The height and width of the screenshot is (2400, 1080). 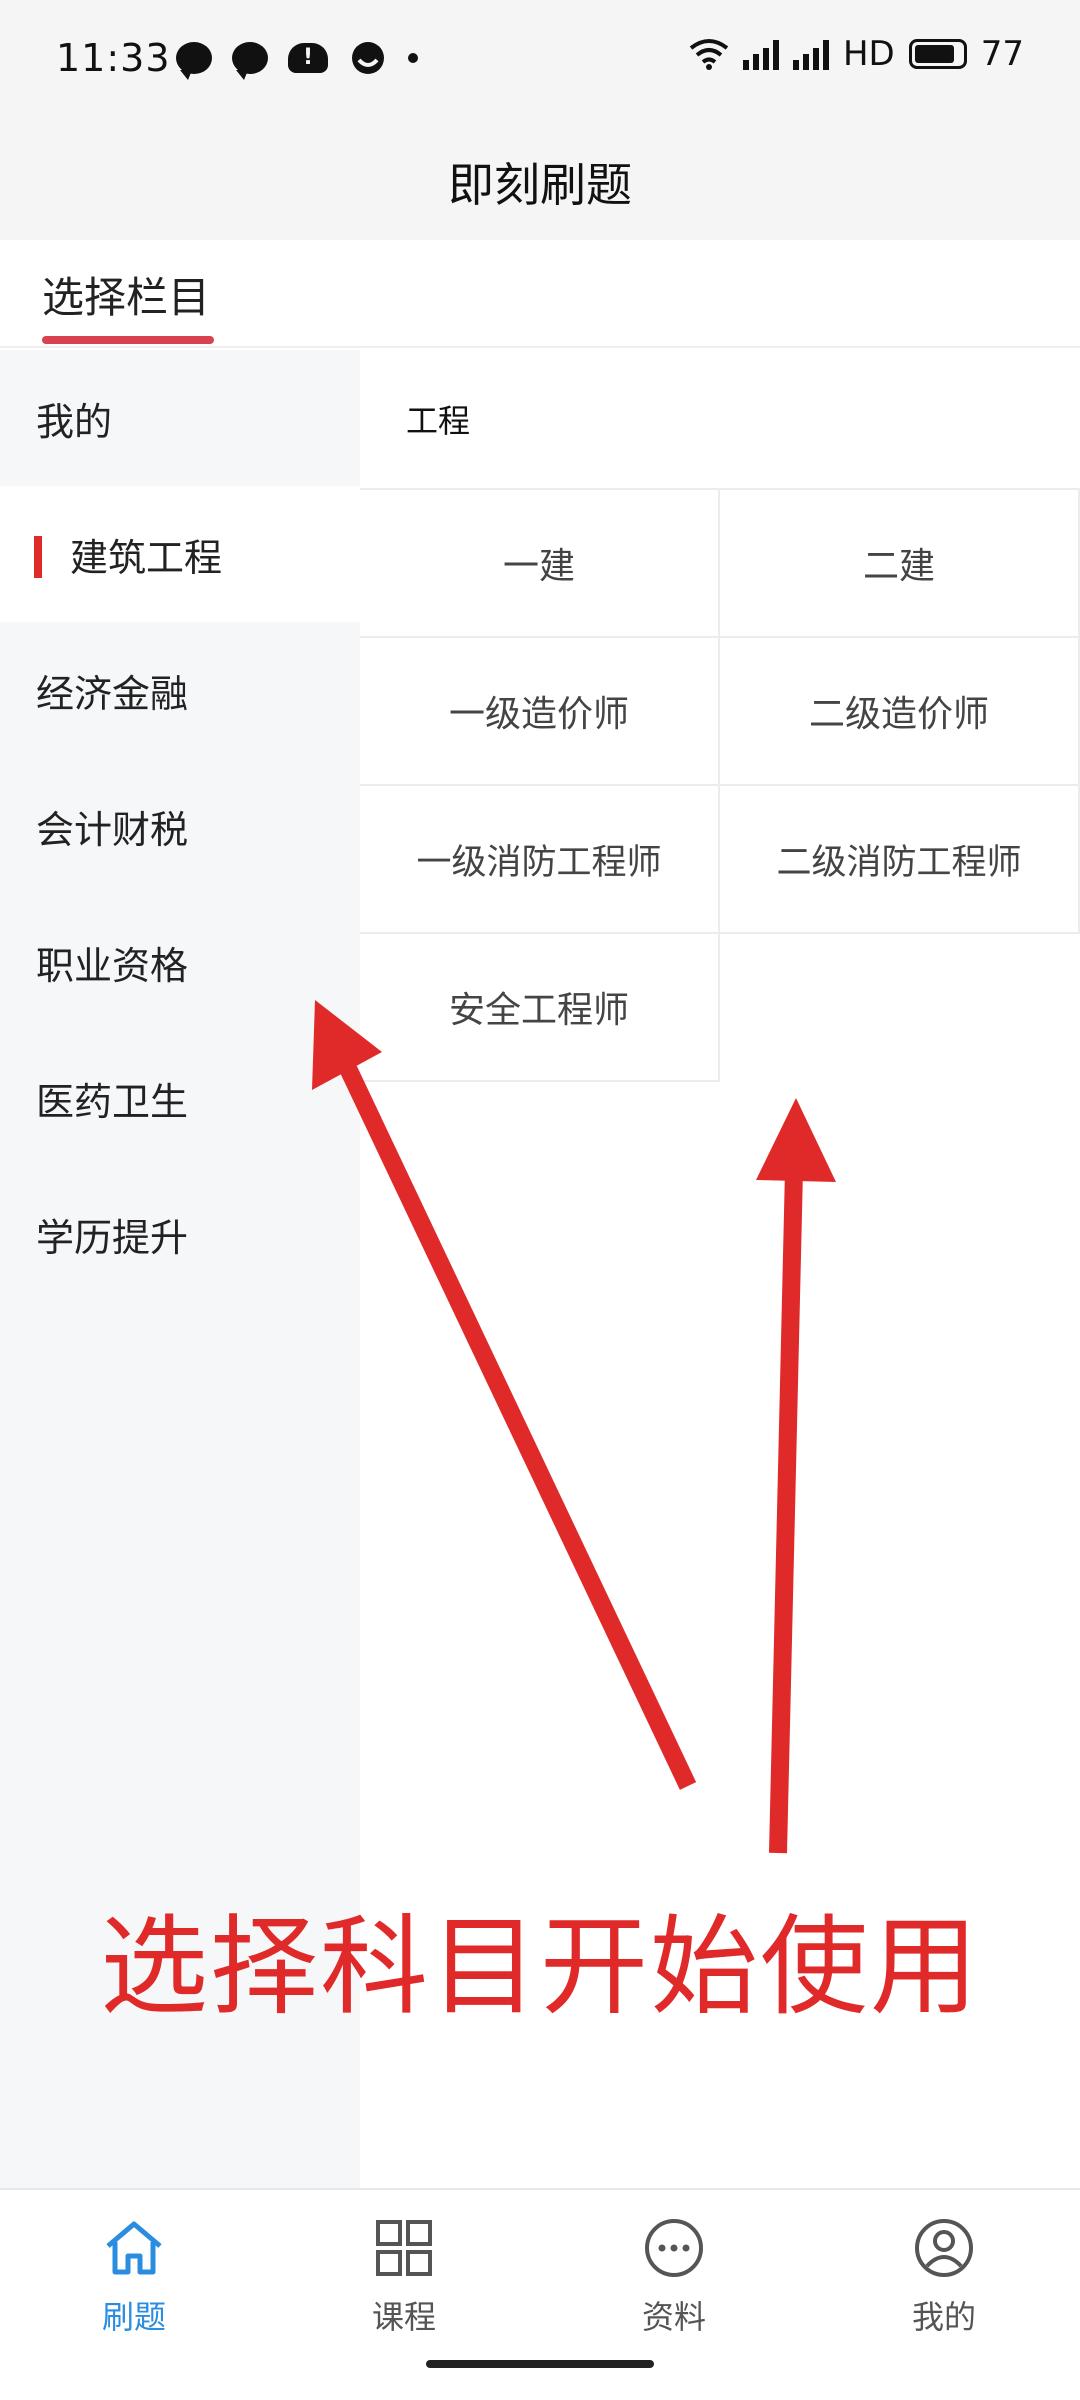 I want to click on battery-icon, so click(x=937, y=54).